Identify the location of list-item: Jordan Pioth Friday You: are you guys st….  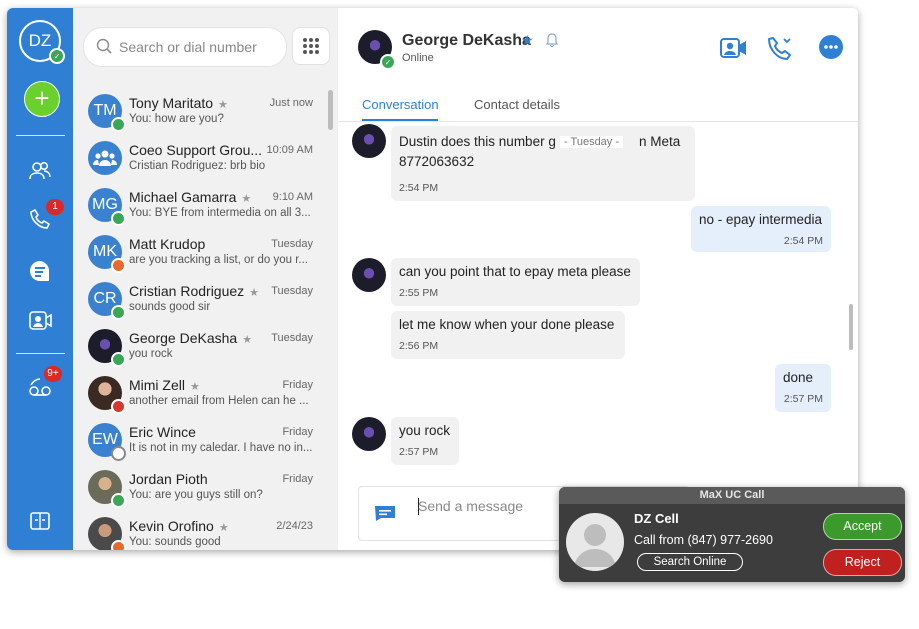
(198, 487).